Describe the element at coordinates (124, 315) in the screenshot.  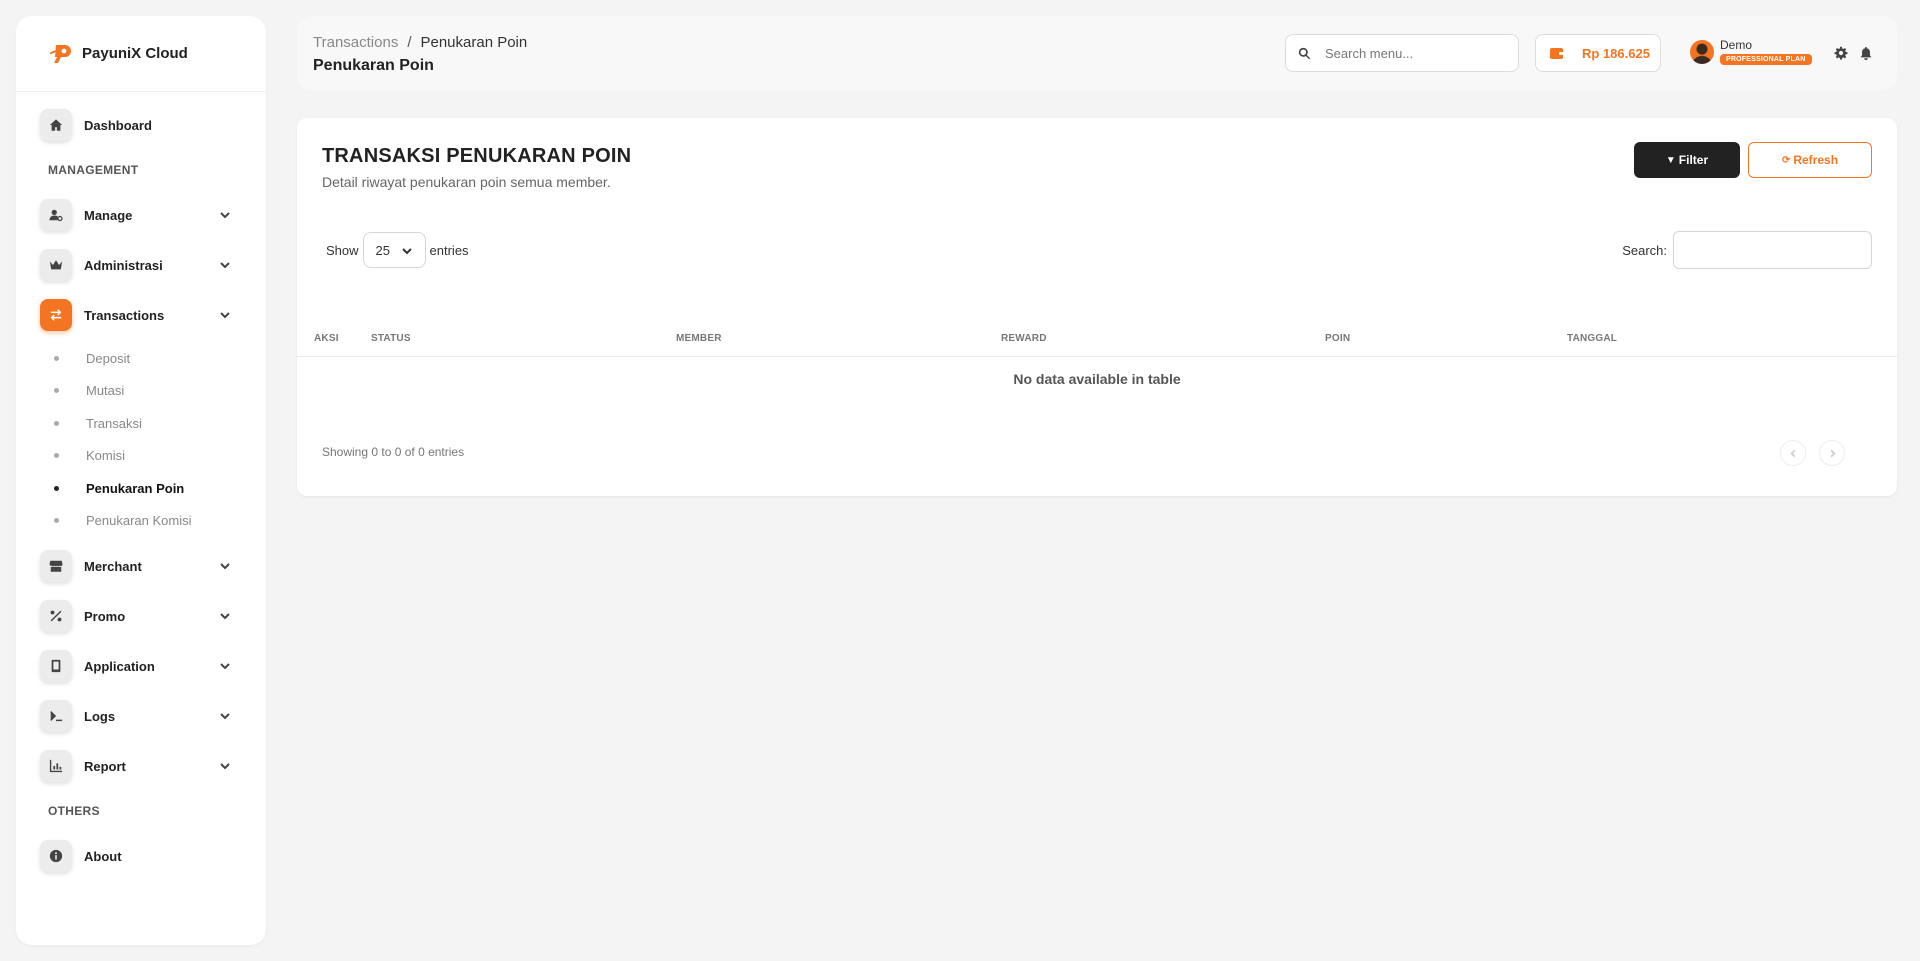
I see `sidebar-item-label: Transactions` at that location.